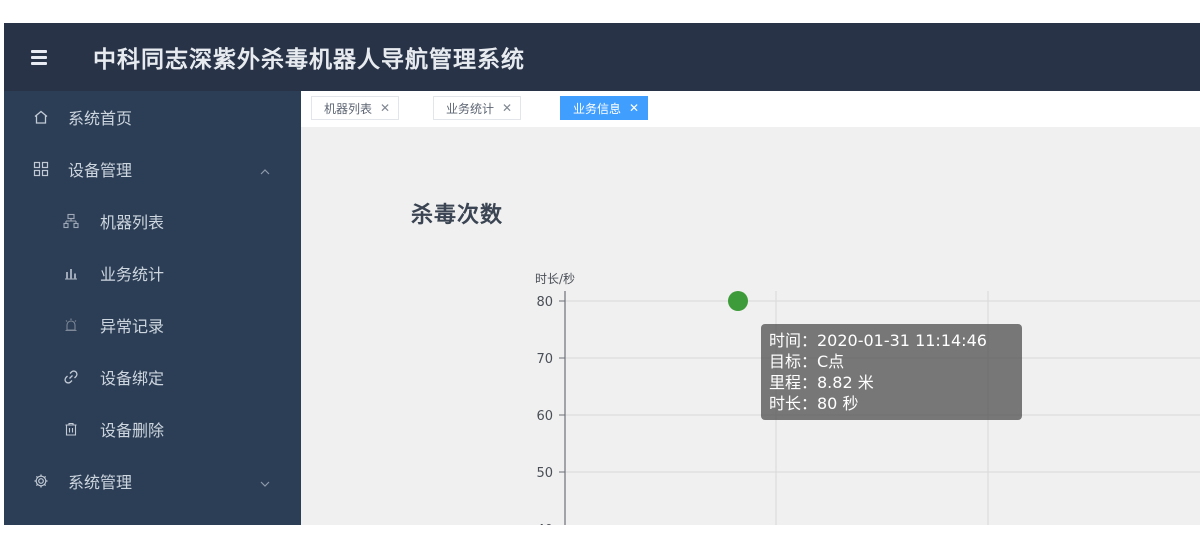 The width and height of the screenshot is (1200, 550). What do you see at coordinates (71, 221) in the screenshot?
I see `network-icon` at bounding box center [71, 221].